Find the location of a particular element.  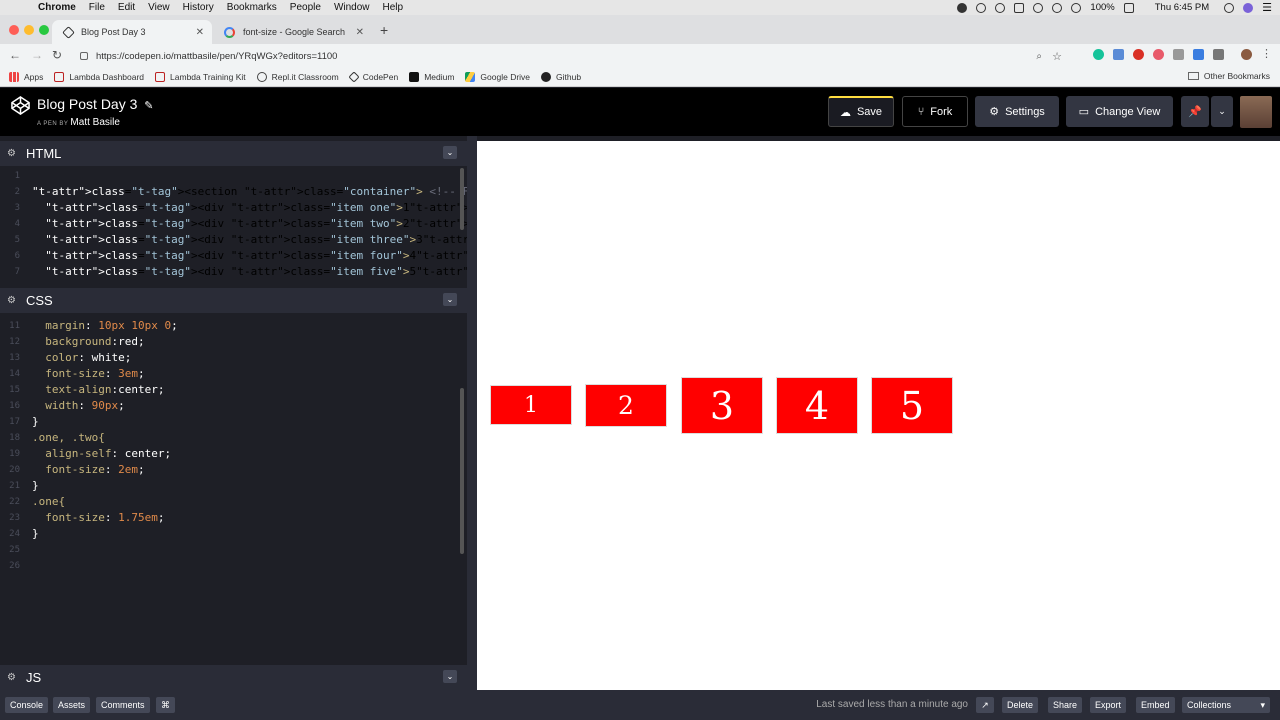

chrome-menu-icon: ⋮ is located at coordinates (1266, 54).